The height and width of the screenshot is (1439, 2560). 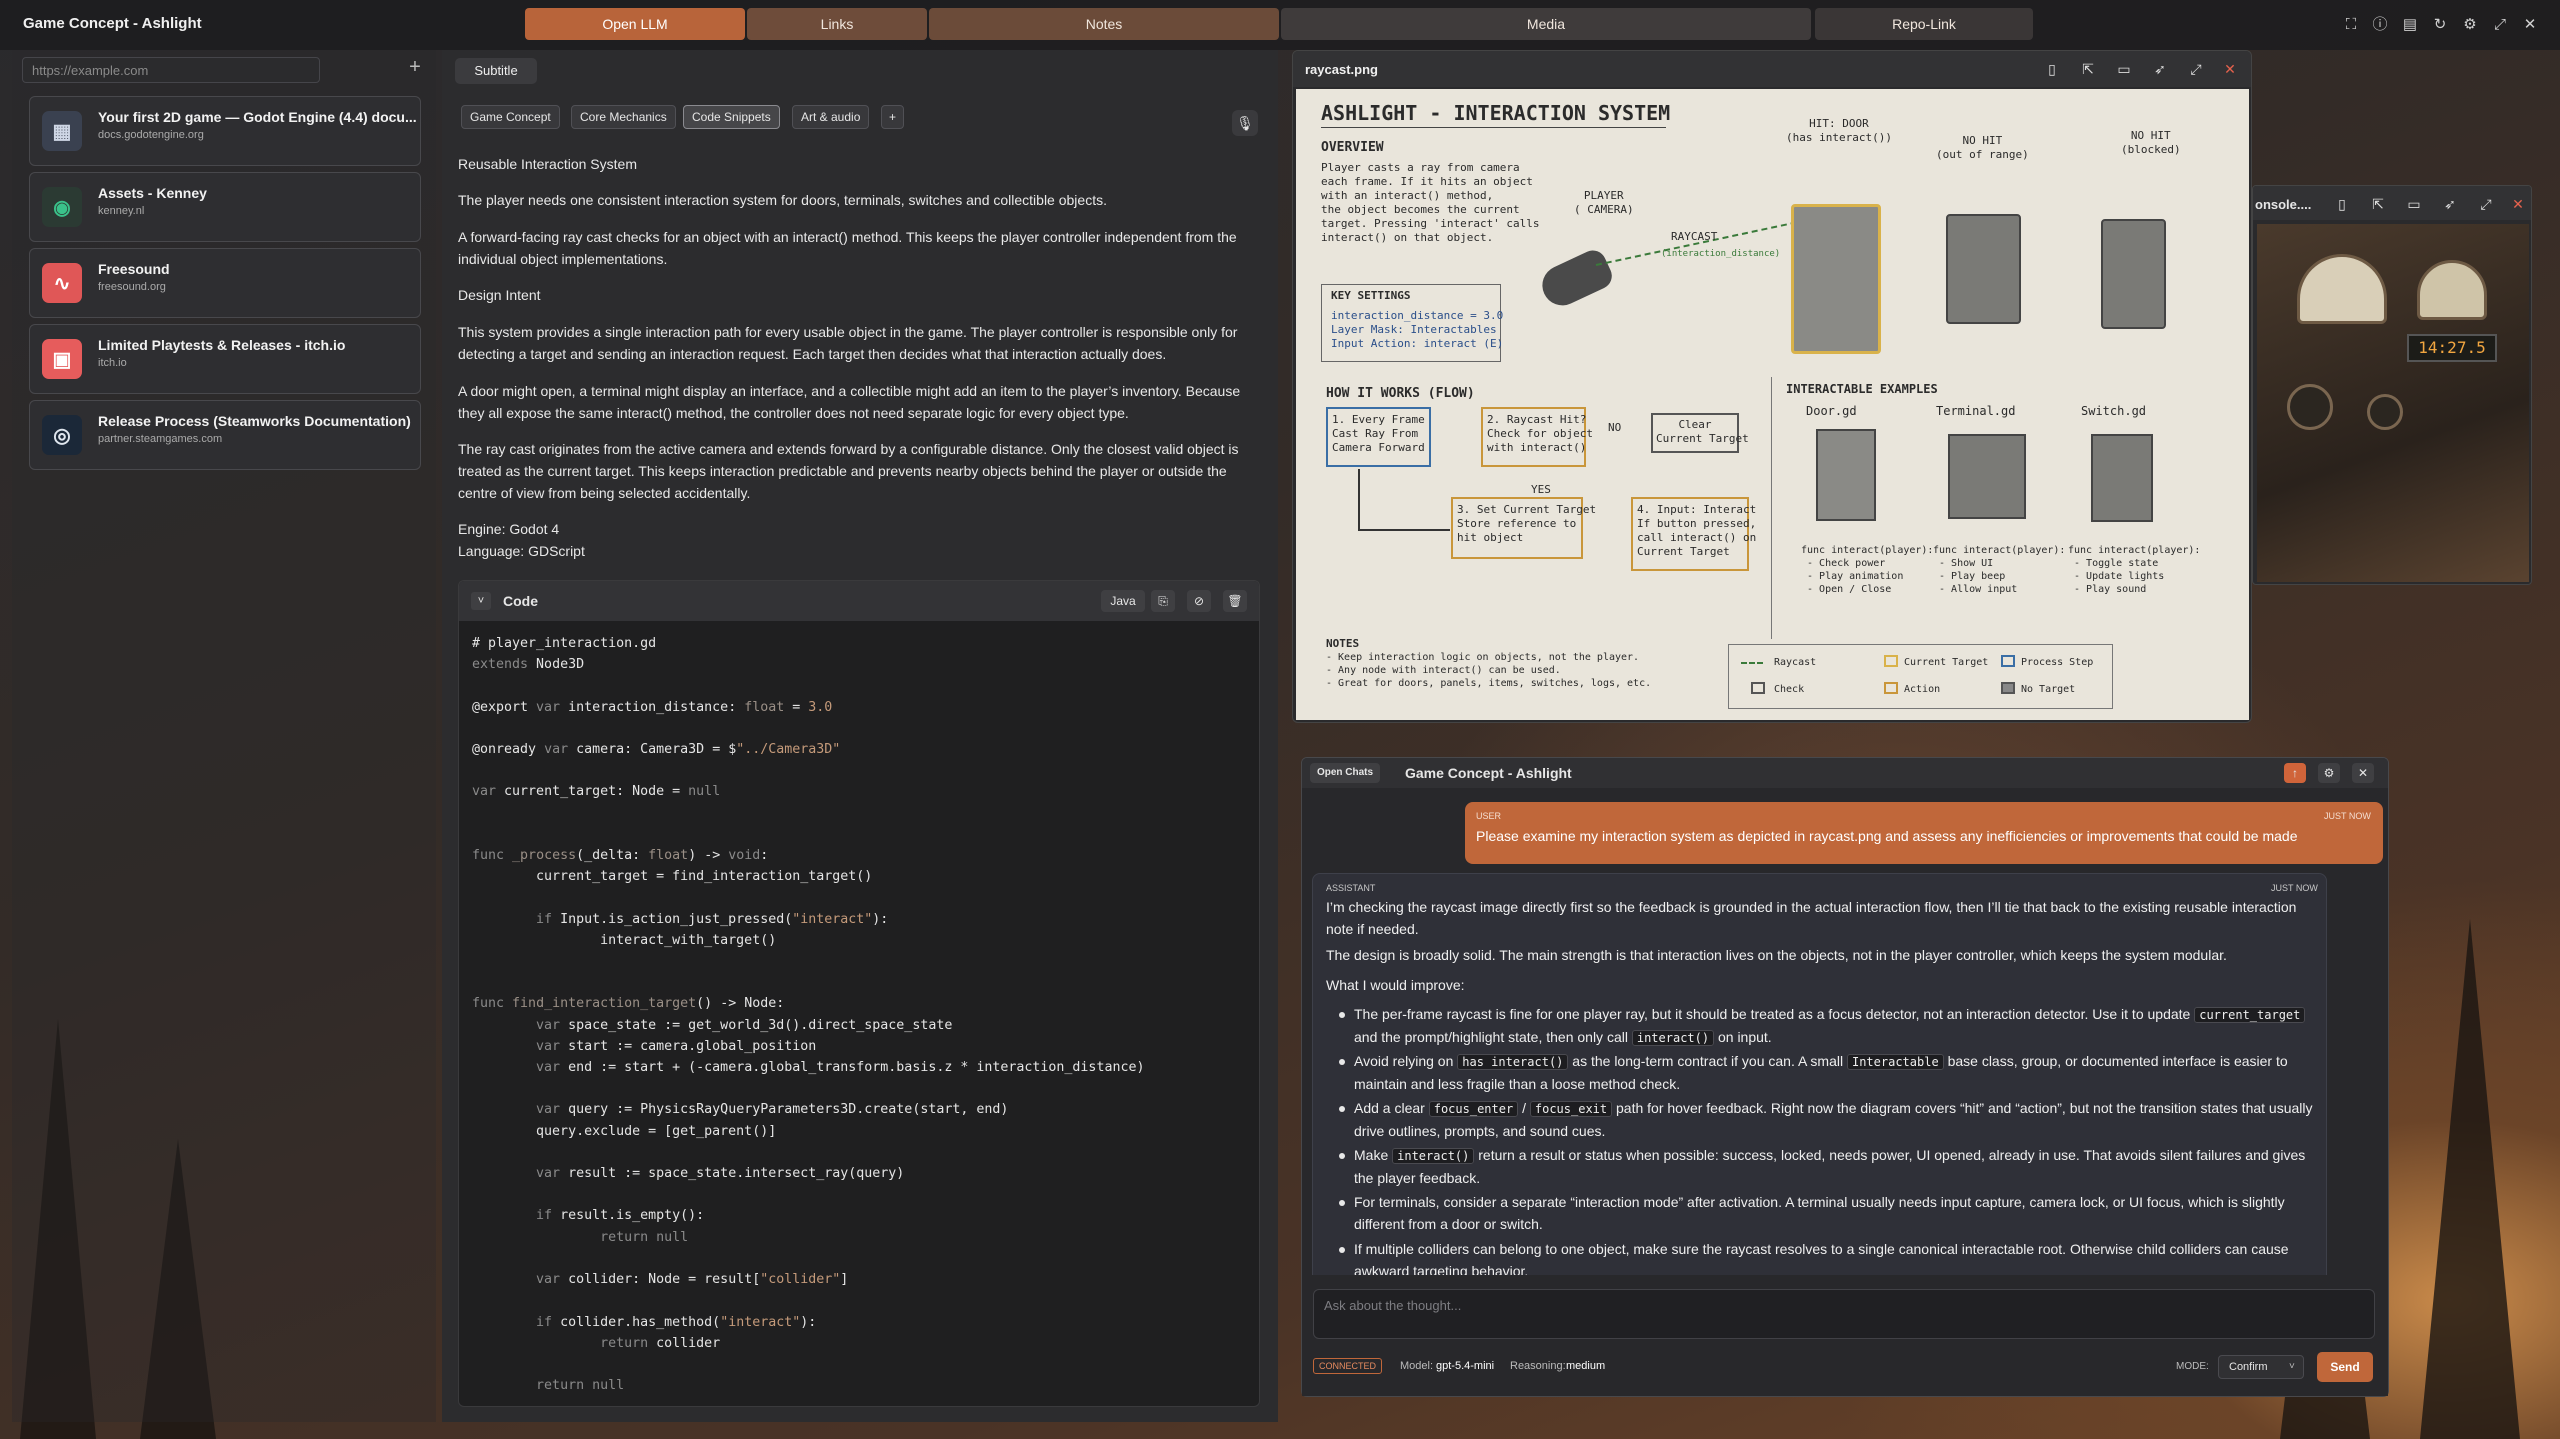 What do you see at coordinates (496, 71) in the screenshot?
I see `subtitle-button: Subtitle` at bounding box center [496, 71].